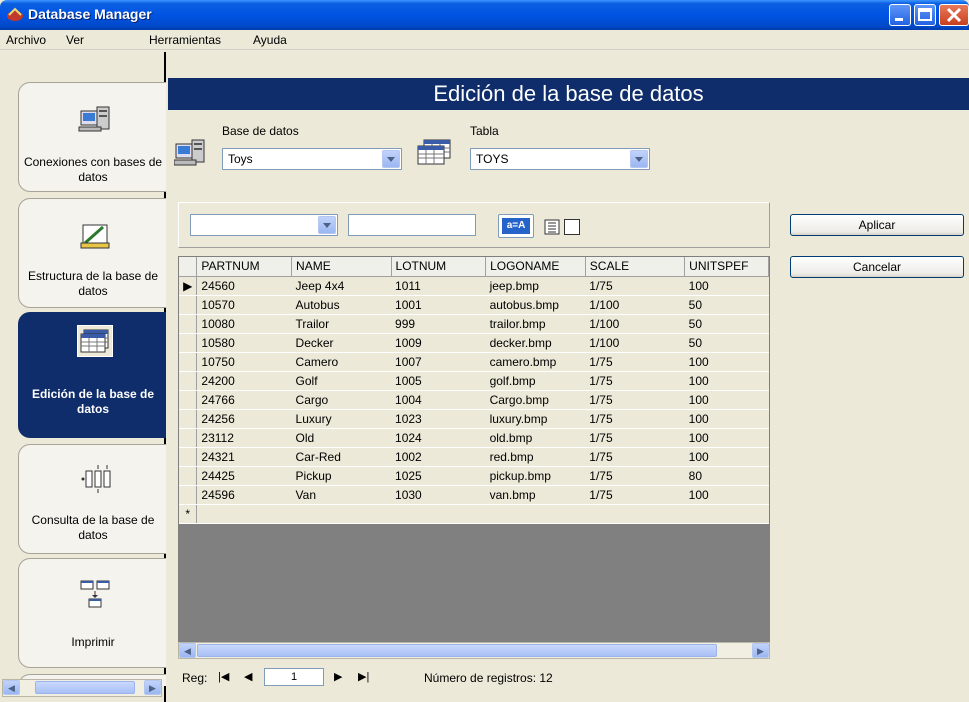  I want to click on table-cell: 1002, so click(438, 457).